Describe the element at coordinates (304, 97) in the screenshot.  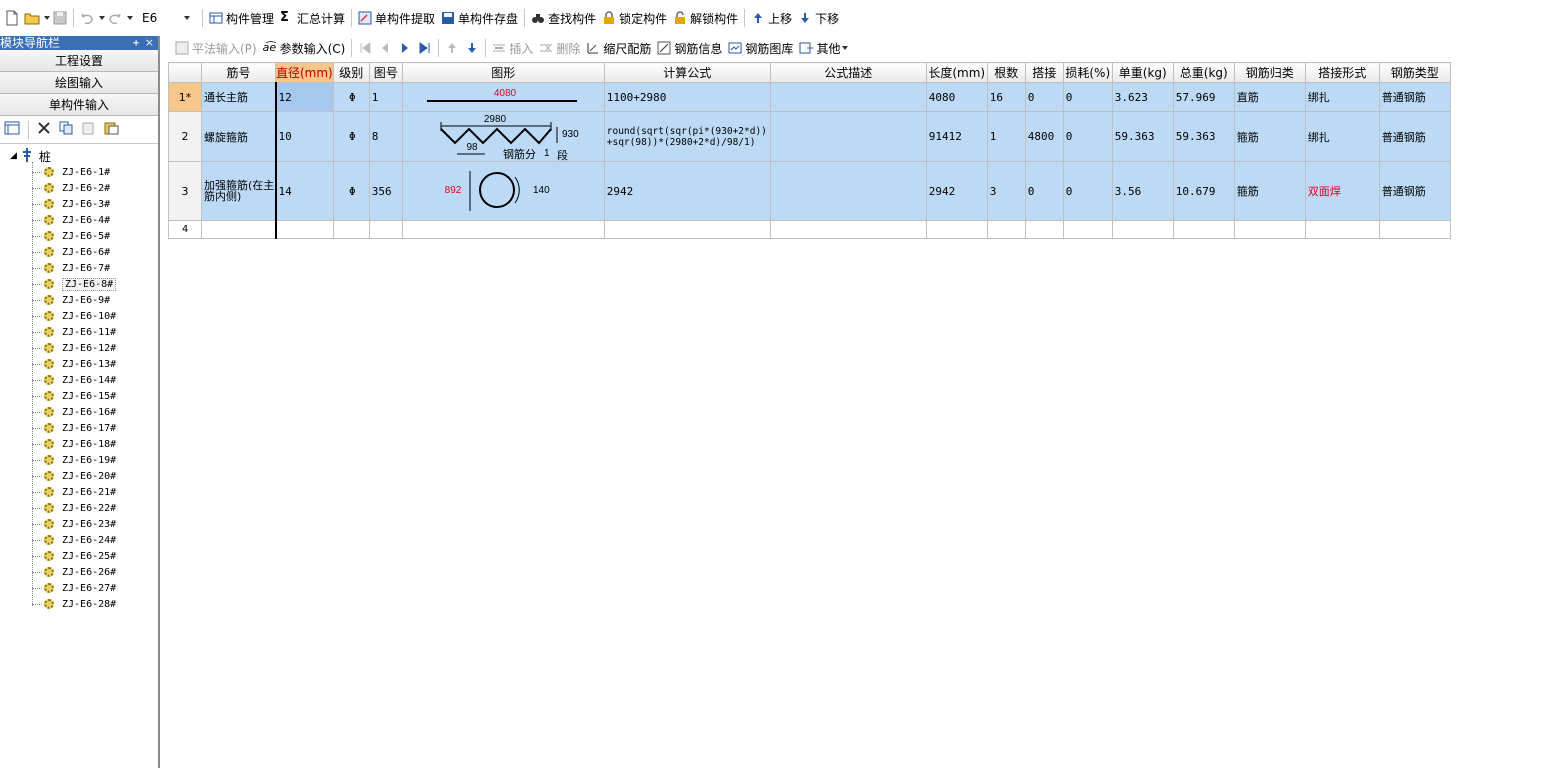
I see `cell-diameter: 12` at that location.